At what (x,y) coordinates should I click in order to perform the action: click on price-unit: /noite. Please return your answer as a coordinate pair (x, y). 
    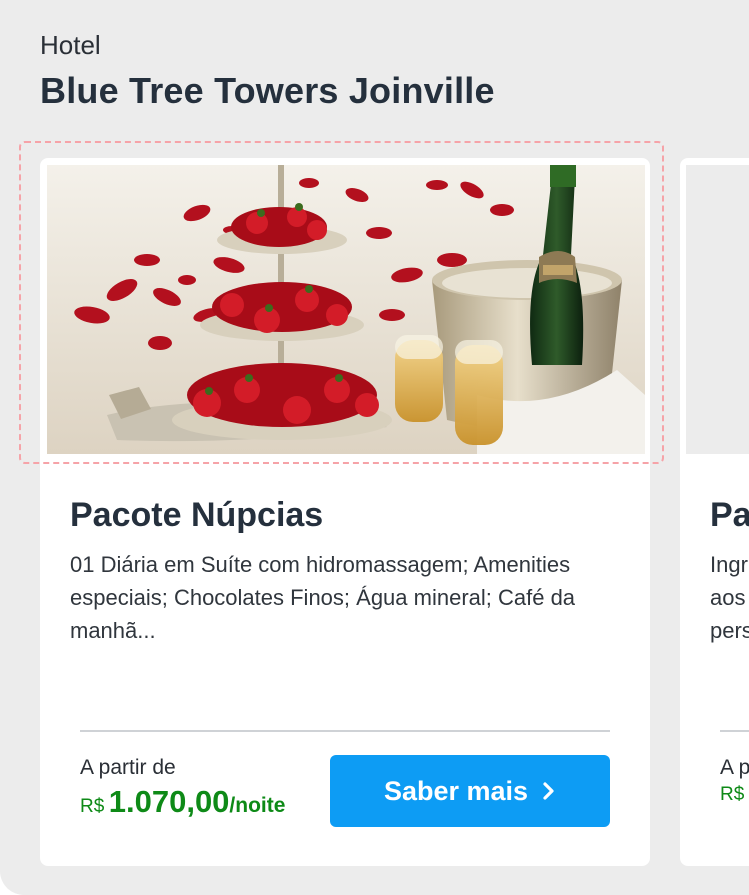
    Looking at the image, I should click on (257, 805).